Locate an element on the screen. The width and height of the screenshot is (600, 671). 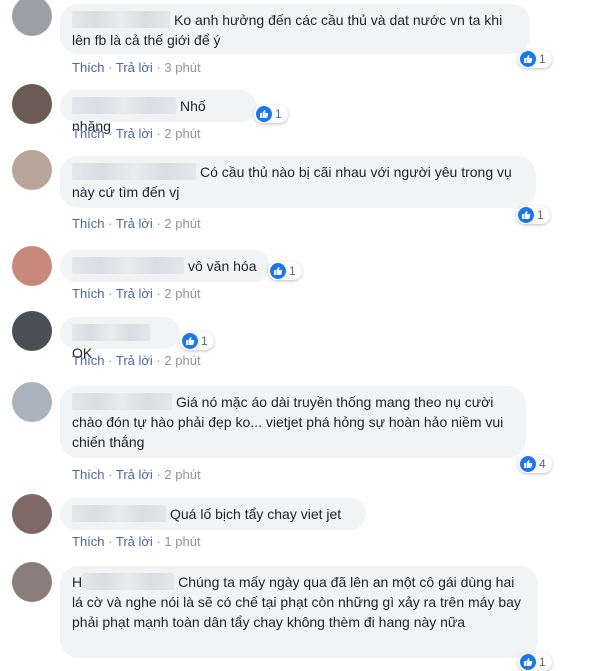
like-reaction-count: 4 is located at coordinates (535, 464).